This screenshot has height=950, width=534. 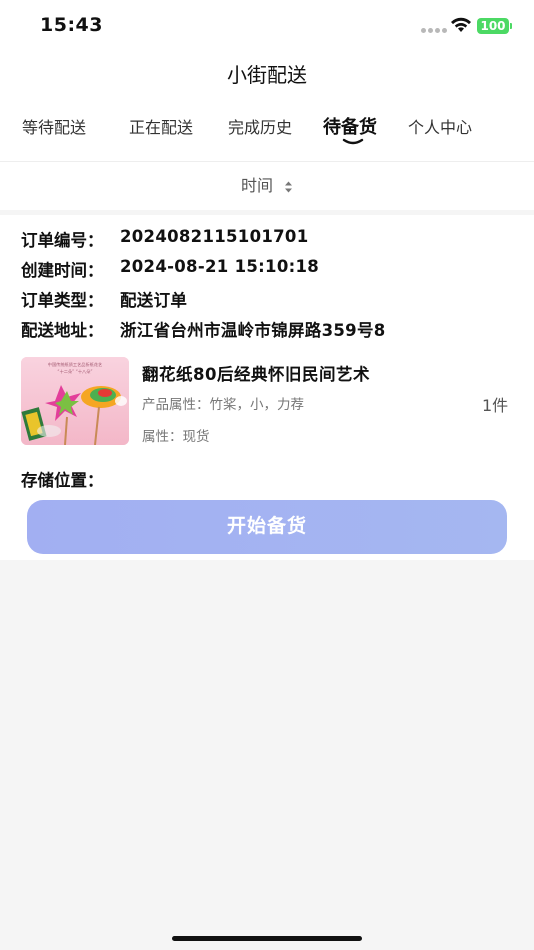 I want to click on status-time: 15:43, so click(x=71, y=25).